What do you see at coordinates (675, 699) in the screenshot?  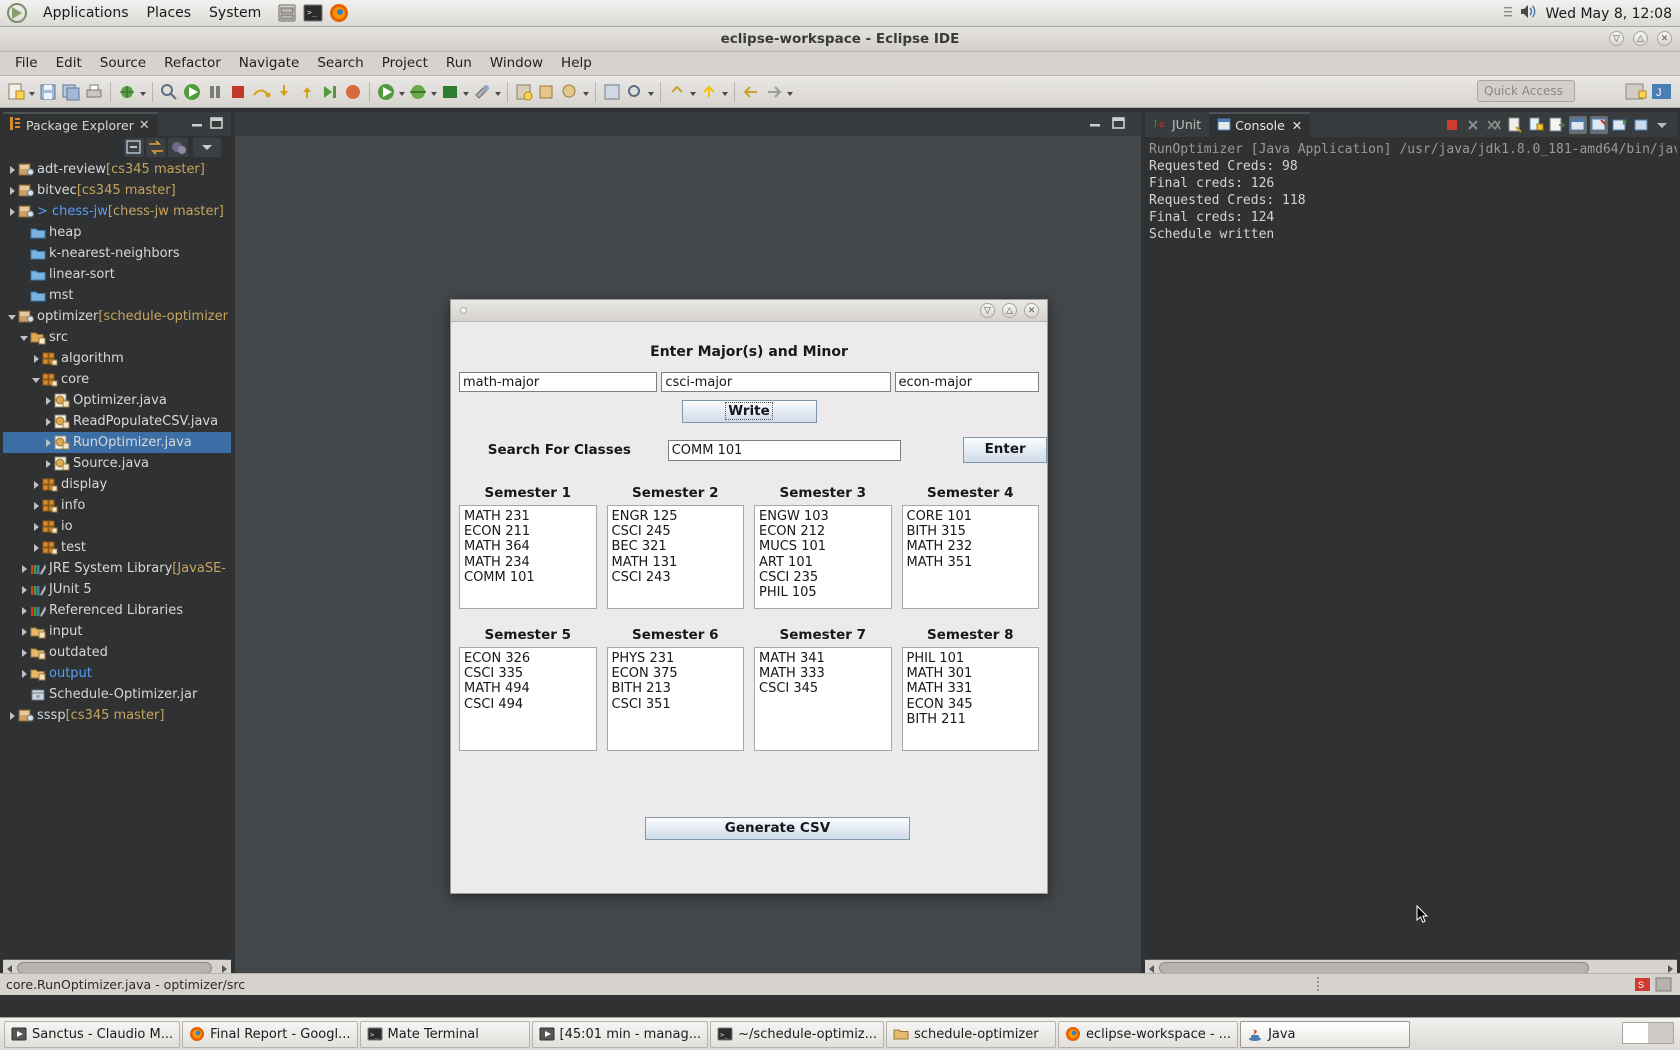 I see `semester-course-list: PHYS 231 ECON 375 BITH 213 CSCI 351` at bounding box center [675, 699].